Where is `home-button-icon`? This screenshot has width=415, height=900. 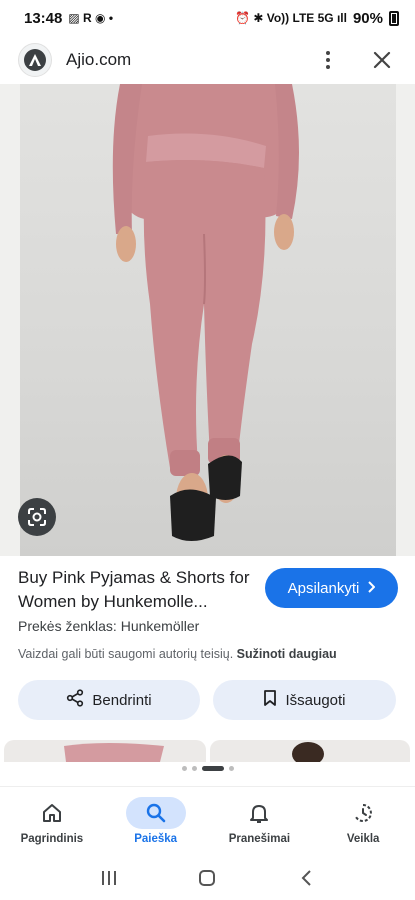 home-button-icon is located at coordinates (207, 878).